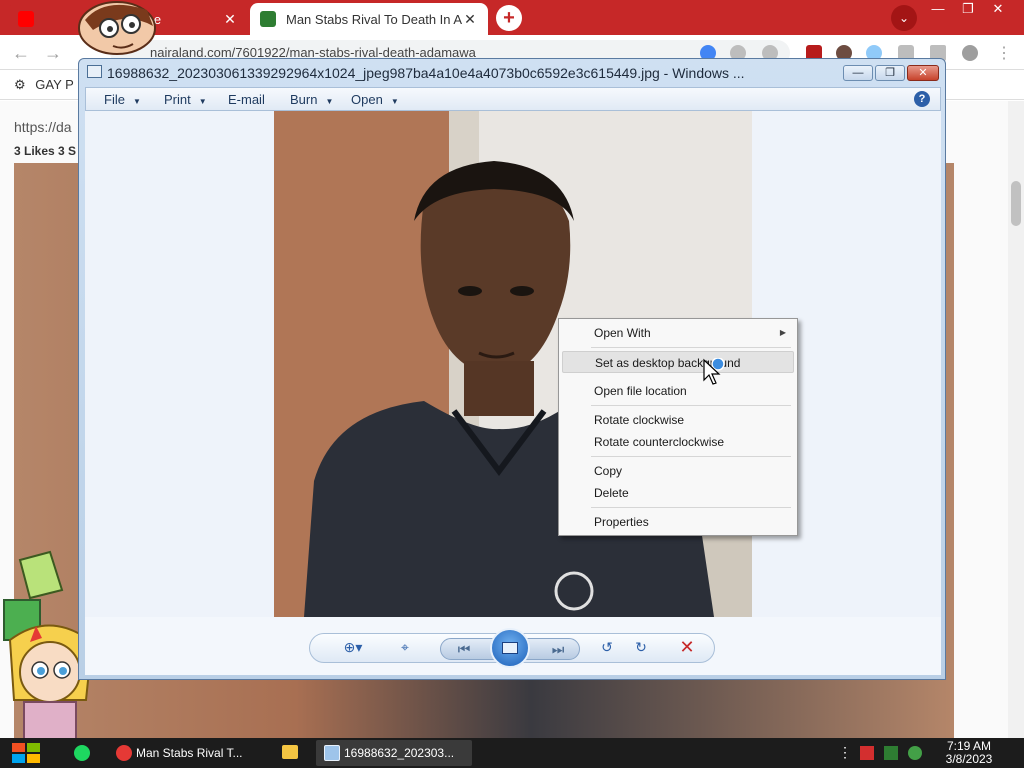  I want to click on scrollbar-thumb, so click(1016, 203).